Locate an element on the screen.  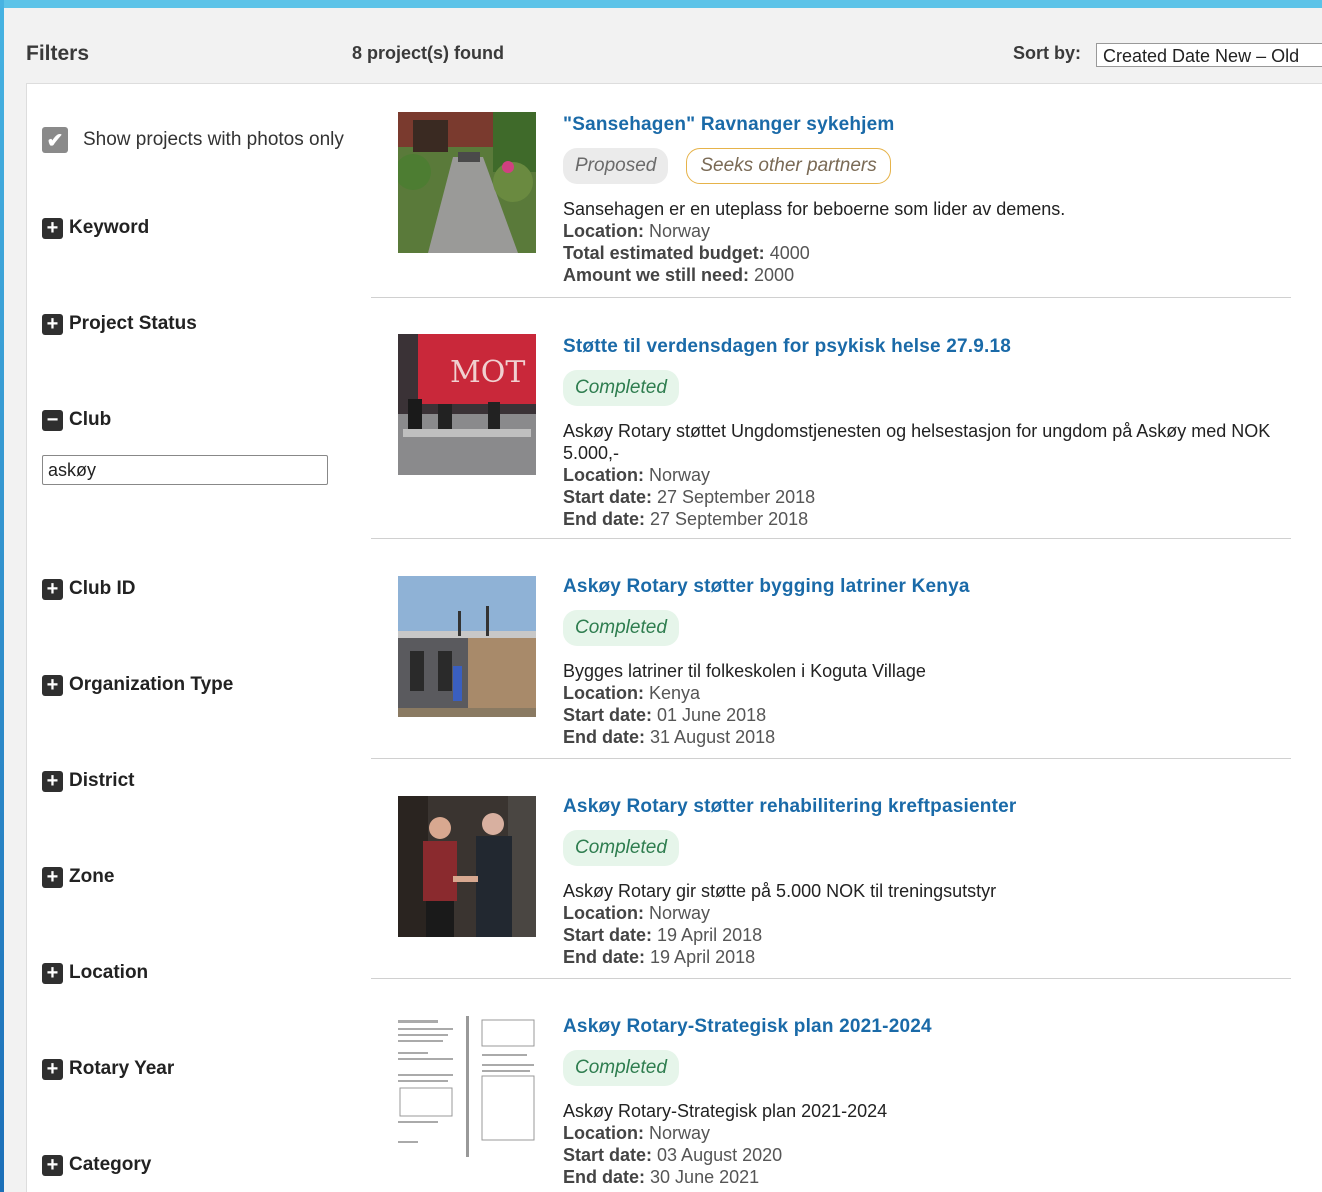
project-budget: Total estimated budget: 4000 is located at coordinates (686, 253).